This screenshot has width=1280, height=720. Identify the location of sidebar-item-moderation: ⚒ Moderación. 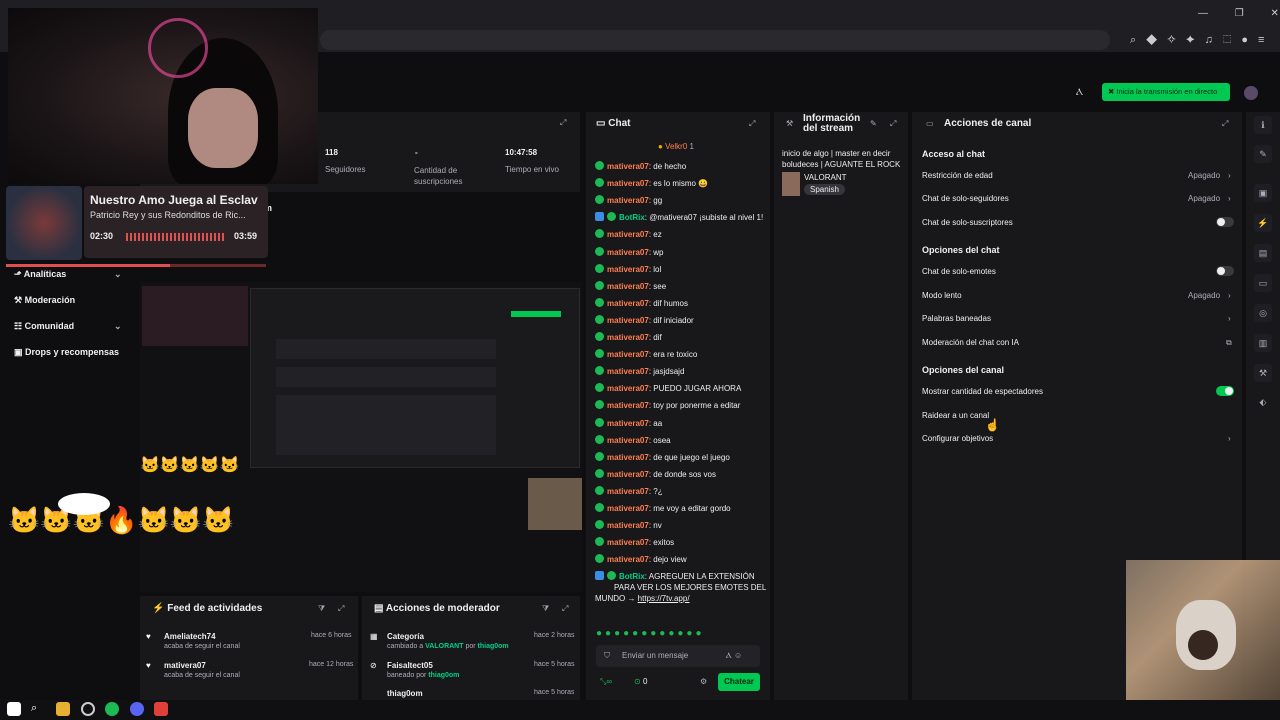
(44, 300).